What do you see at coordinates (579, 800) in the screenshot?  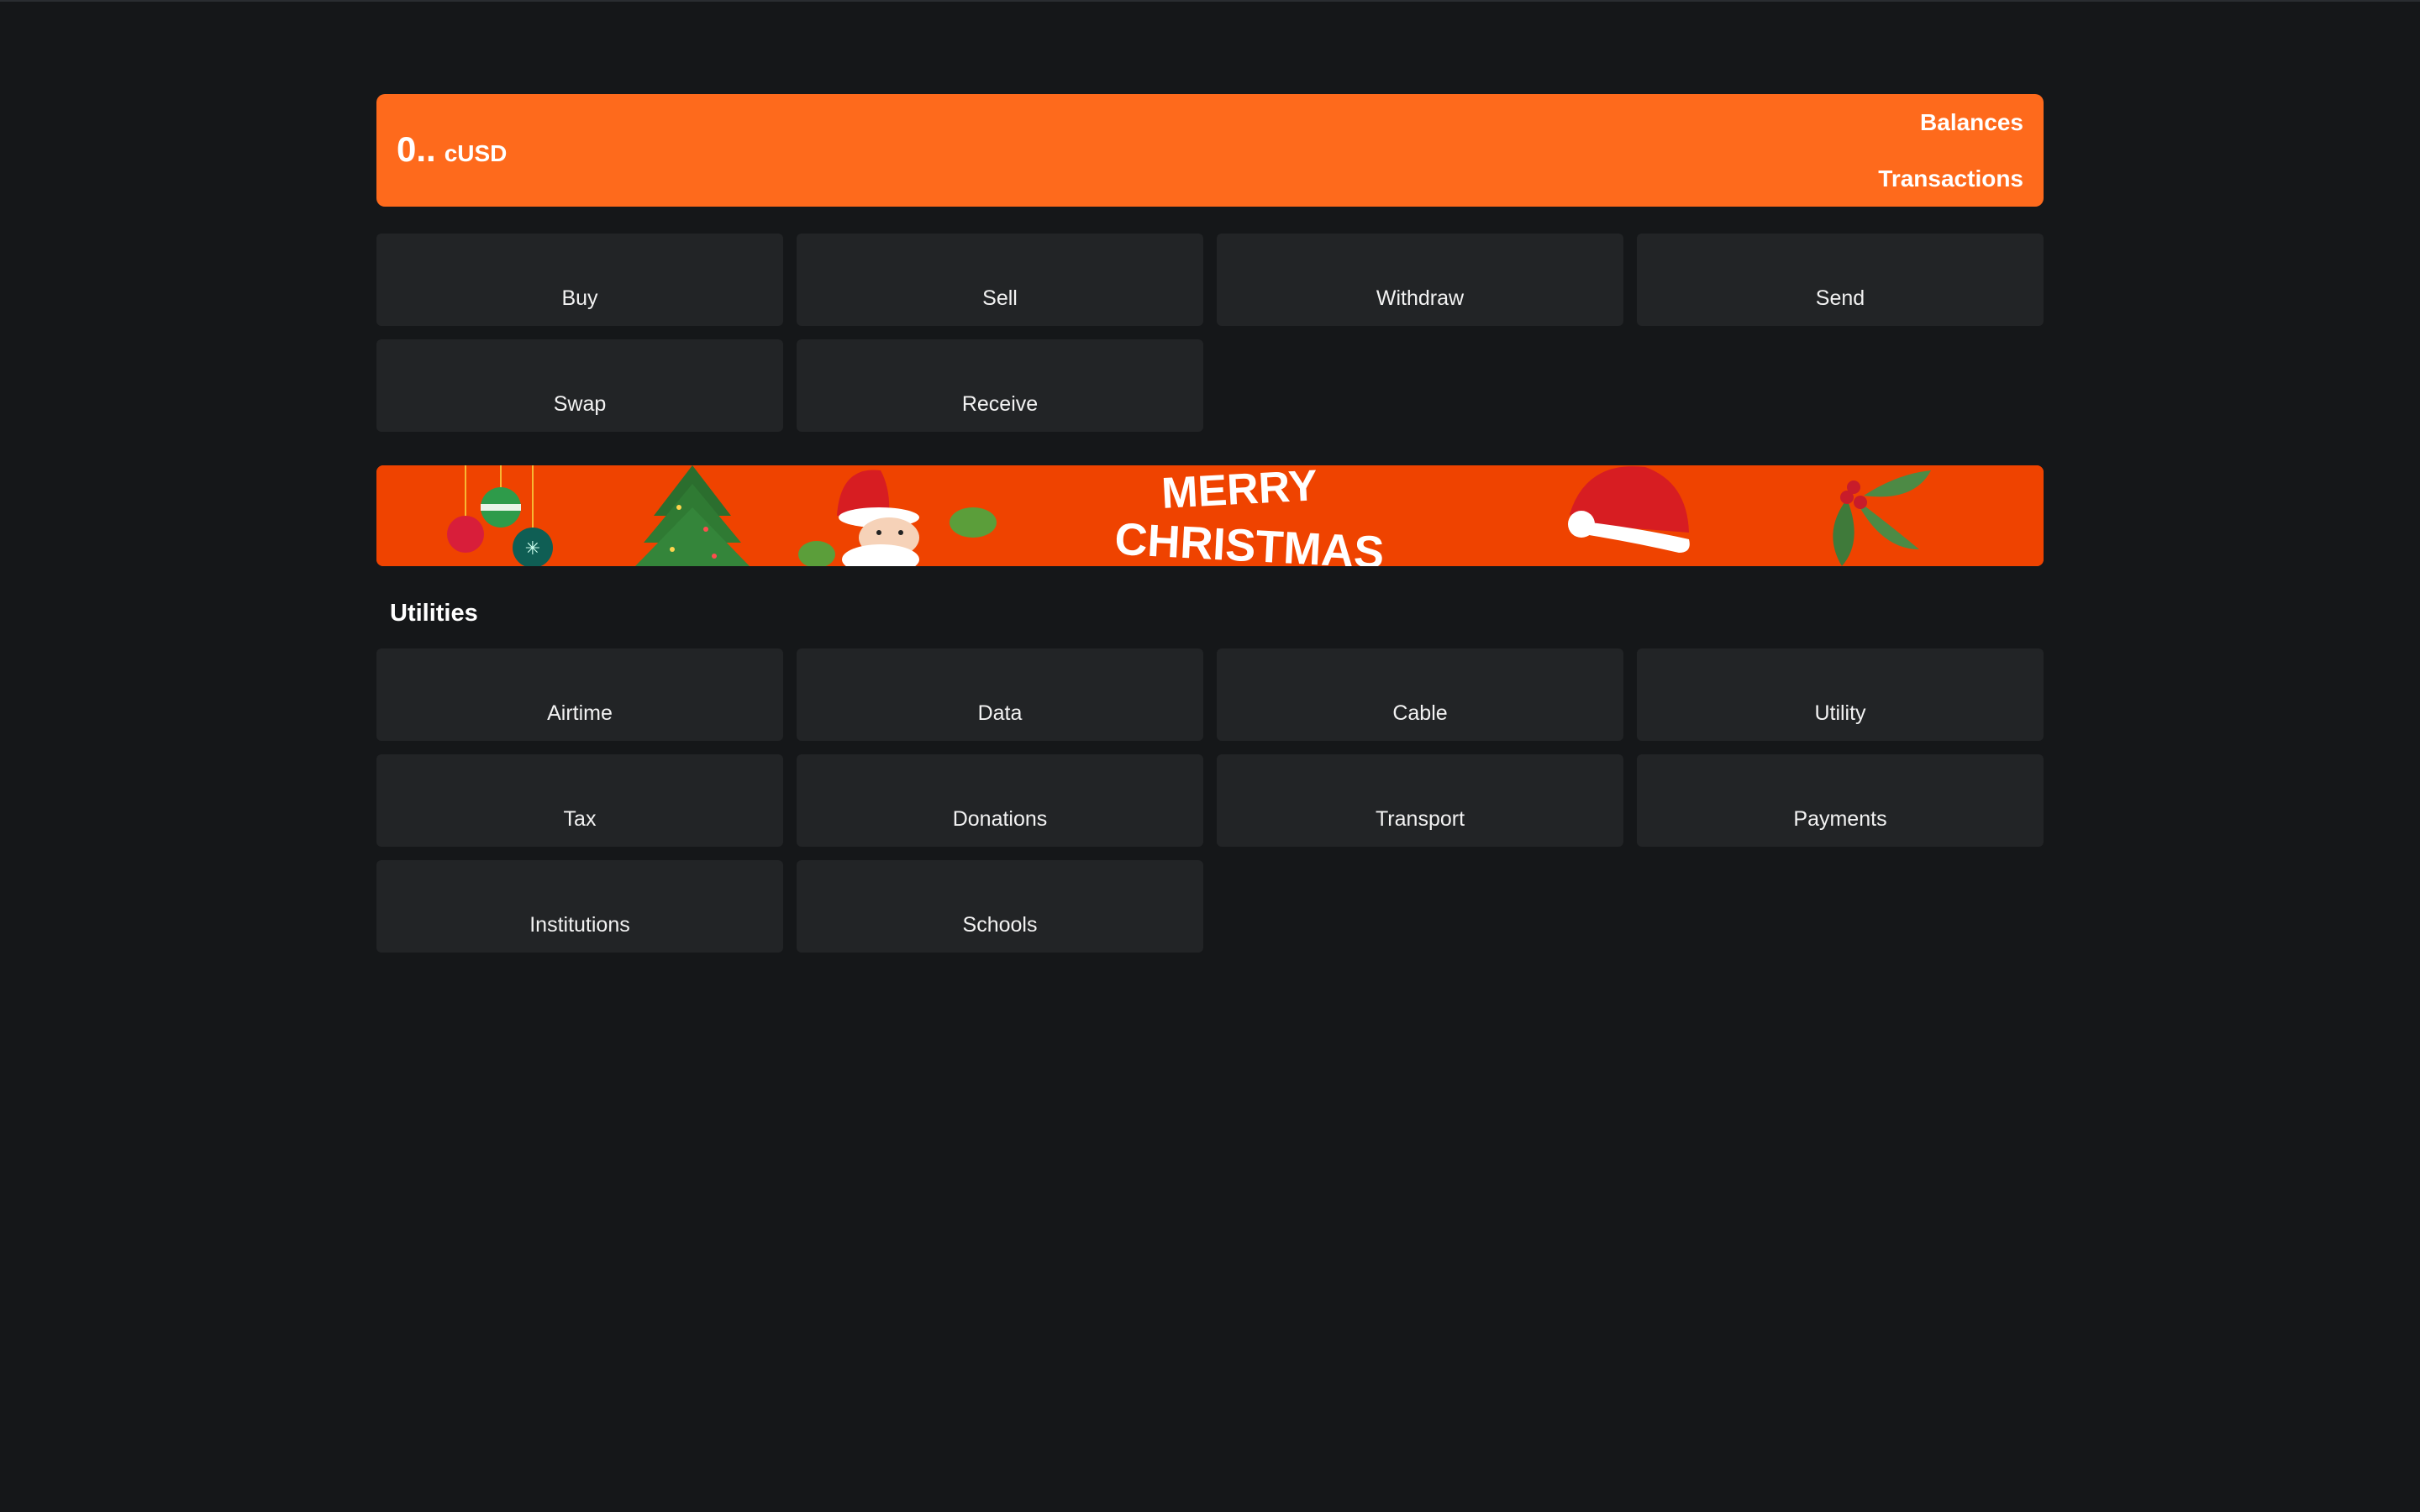 I see `tax-button: Tax` at bounding box center [579, 800].